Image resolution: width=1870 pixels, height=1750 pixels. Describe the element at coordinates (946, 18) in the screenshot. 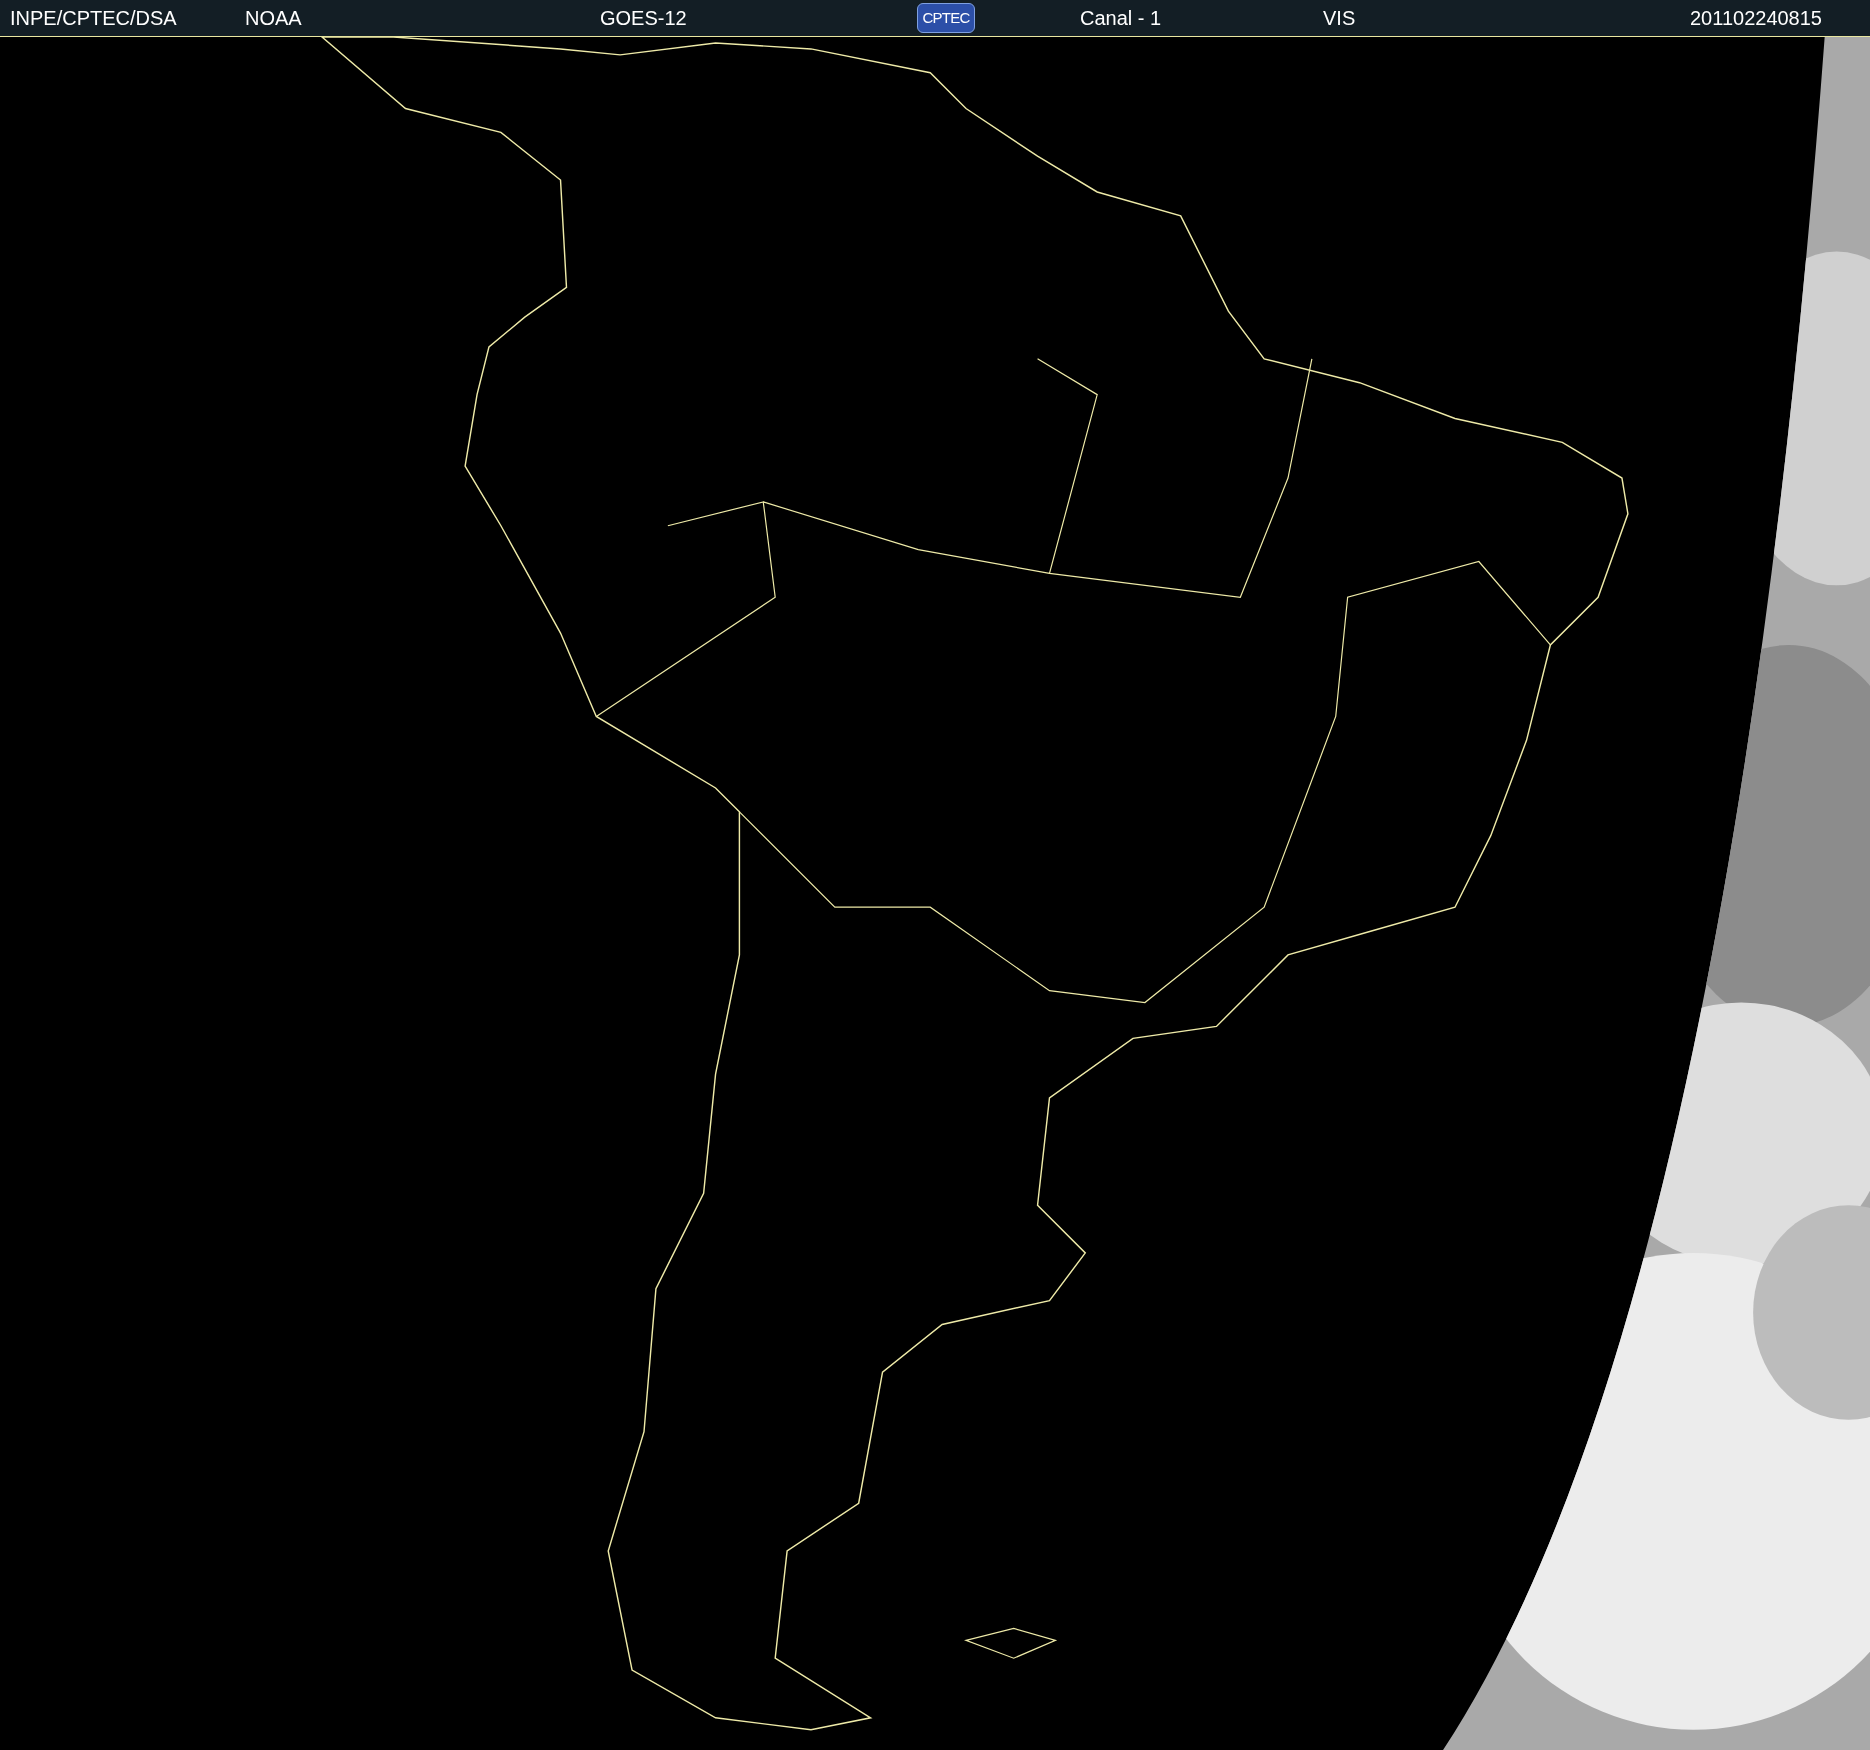

I see `logo: CPTEC` at that location.